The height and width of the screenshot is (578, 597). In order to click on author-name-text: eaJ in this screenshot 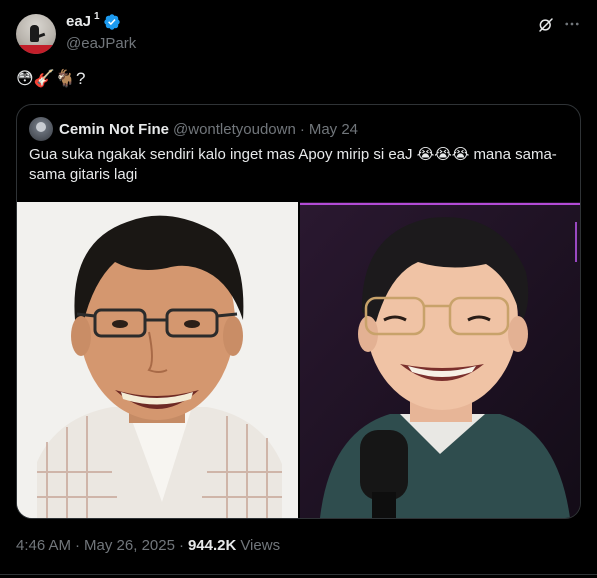, I will do `click(79, 21)`.